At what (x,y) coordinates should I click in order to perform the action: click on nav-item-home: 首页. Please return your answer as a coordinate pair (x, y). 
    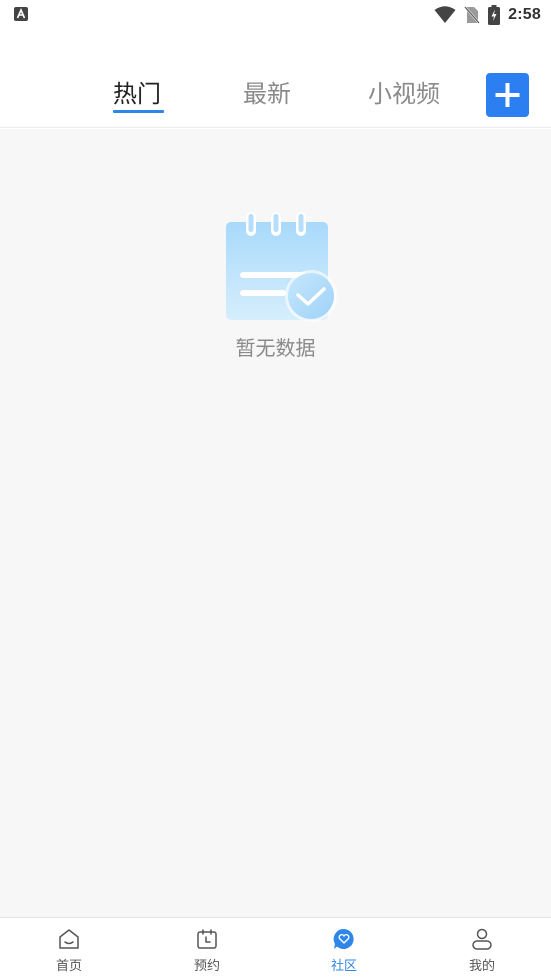
    Looking at the image, I should click on (69, 948).